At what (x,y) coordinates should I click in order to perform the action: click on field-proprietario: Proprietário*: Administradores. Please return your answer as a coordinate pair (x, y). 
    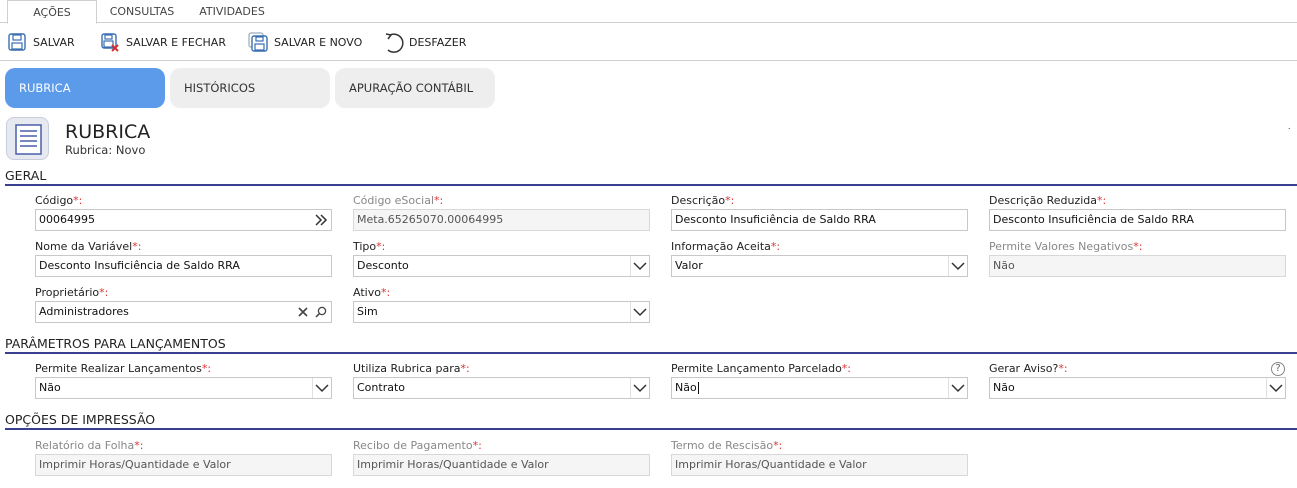
    Looking at the image, I should click on (183, 304).